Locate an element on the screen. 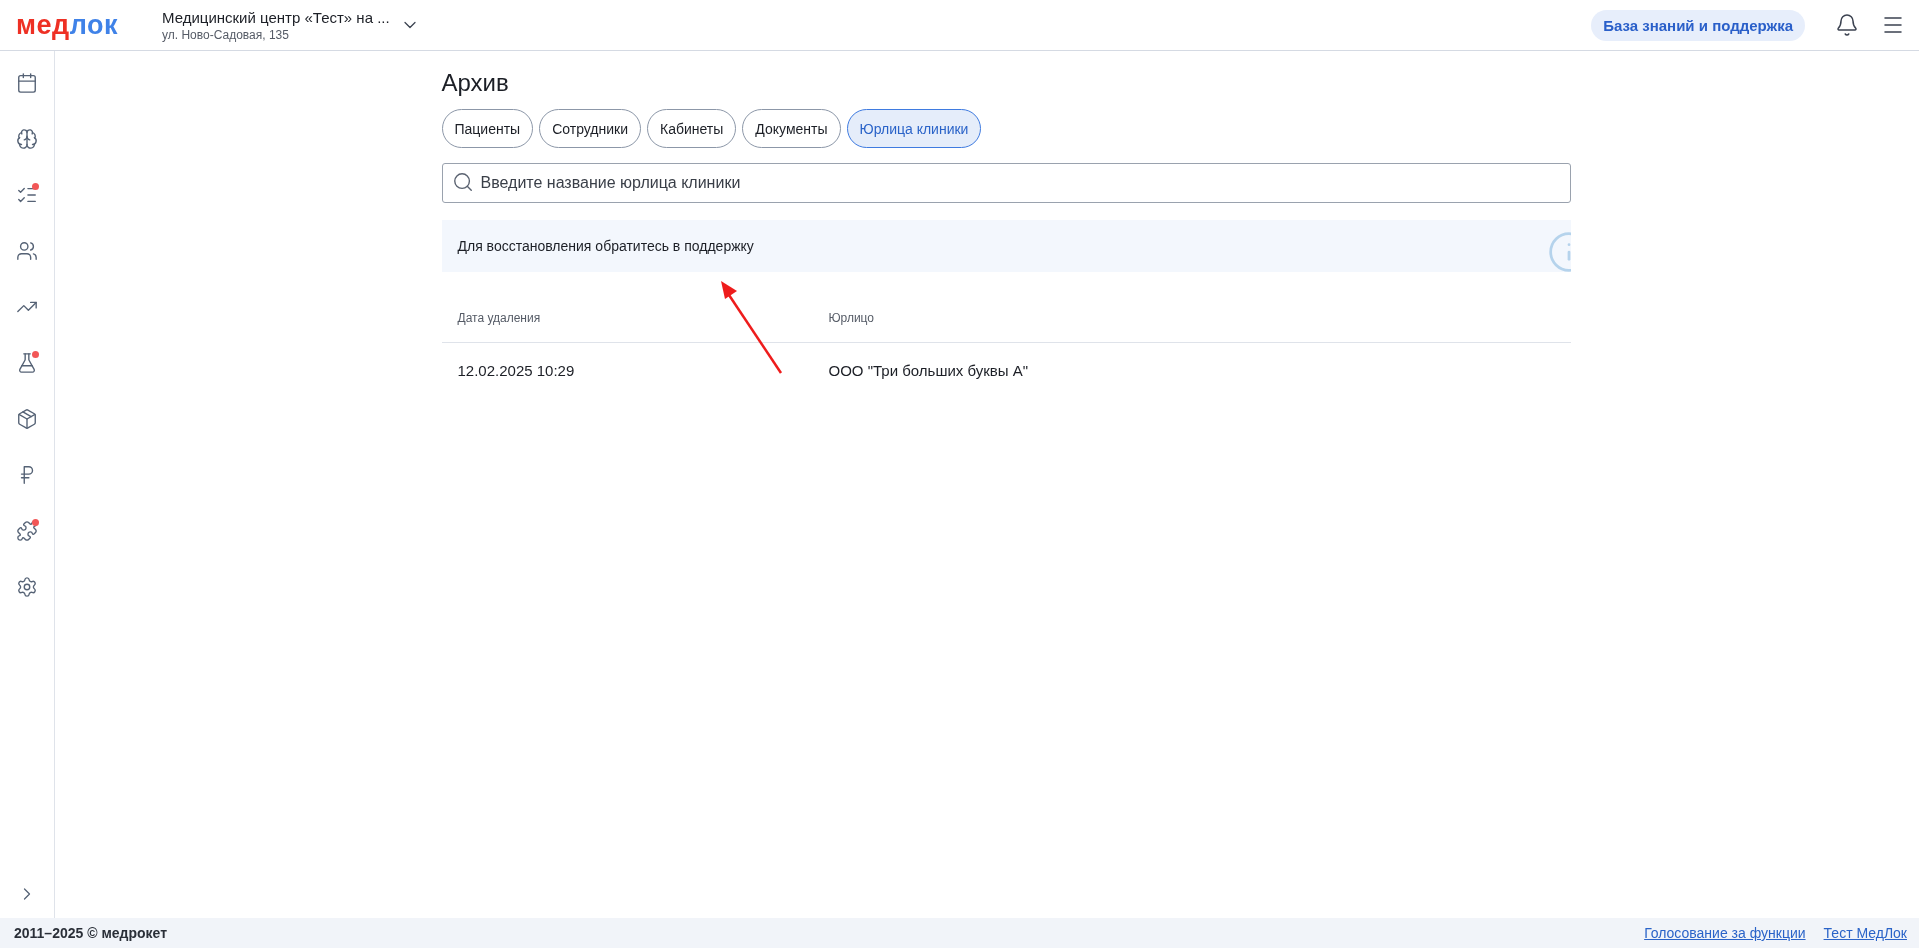 This screenshot has width=1919, height=948. support-button: База знаний и поддержка is located at coordinates (1698, 25).